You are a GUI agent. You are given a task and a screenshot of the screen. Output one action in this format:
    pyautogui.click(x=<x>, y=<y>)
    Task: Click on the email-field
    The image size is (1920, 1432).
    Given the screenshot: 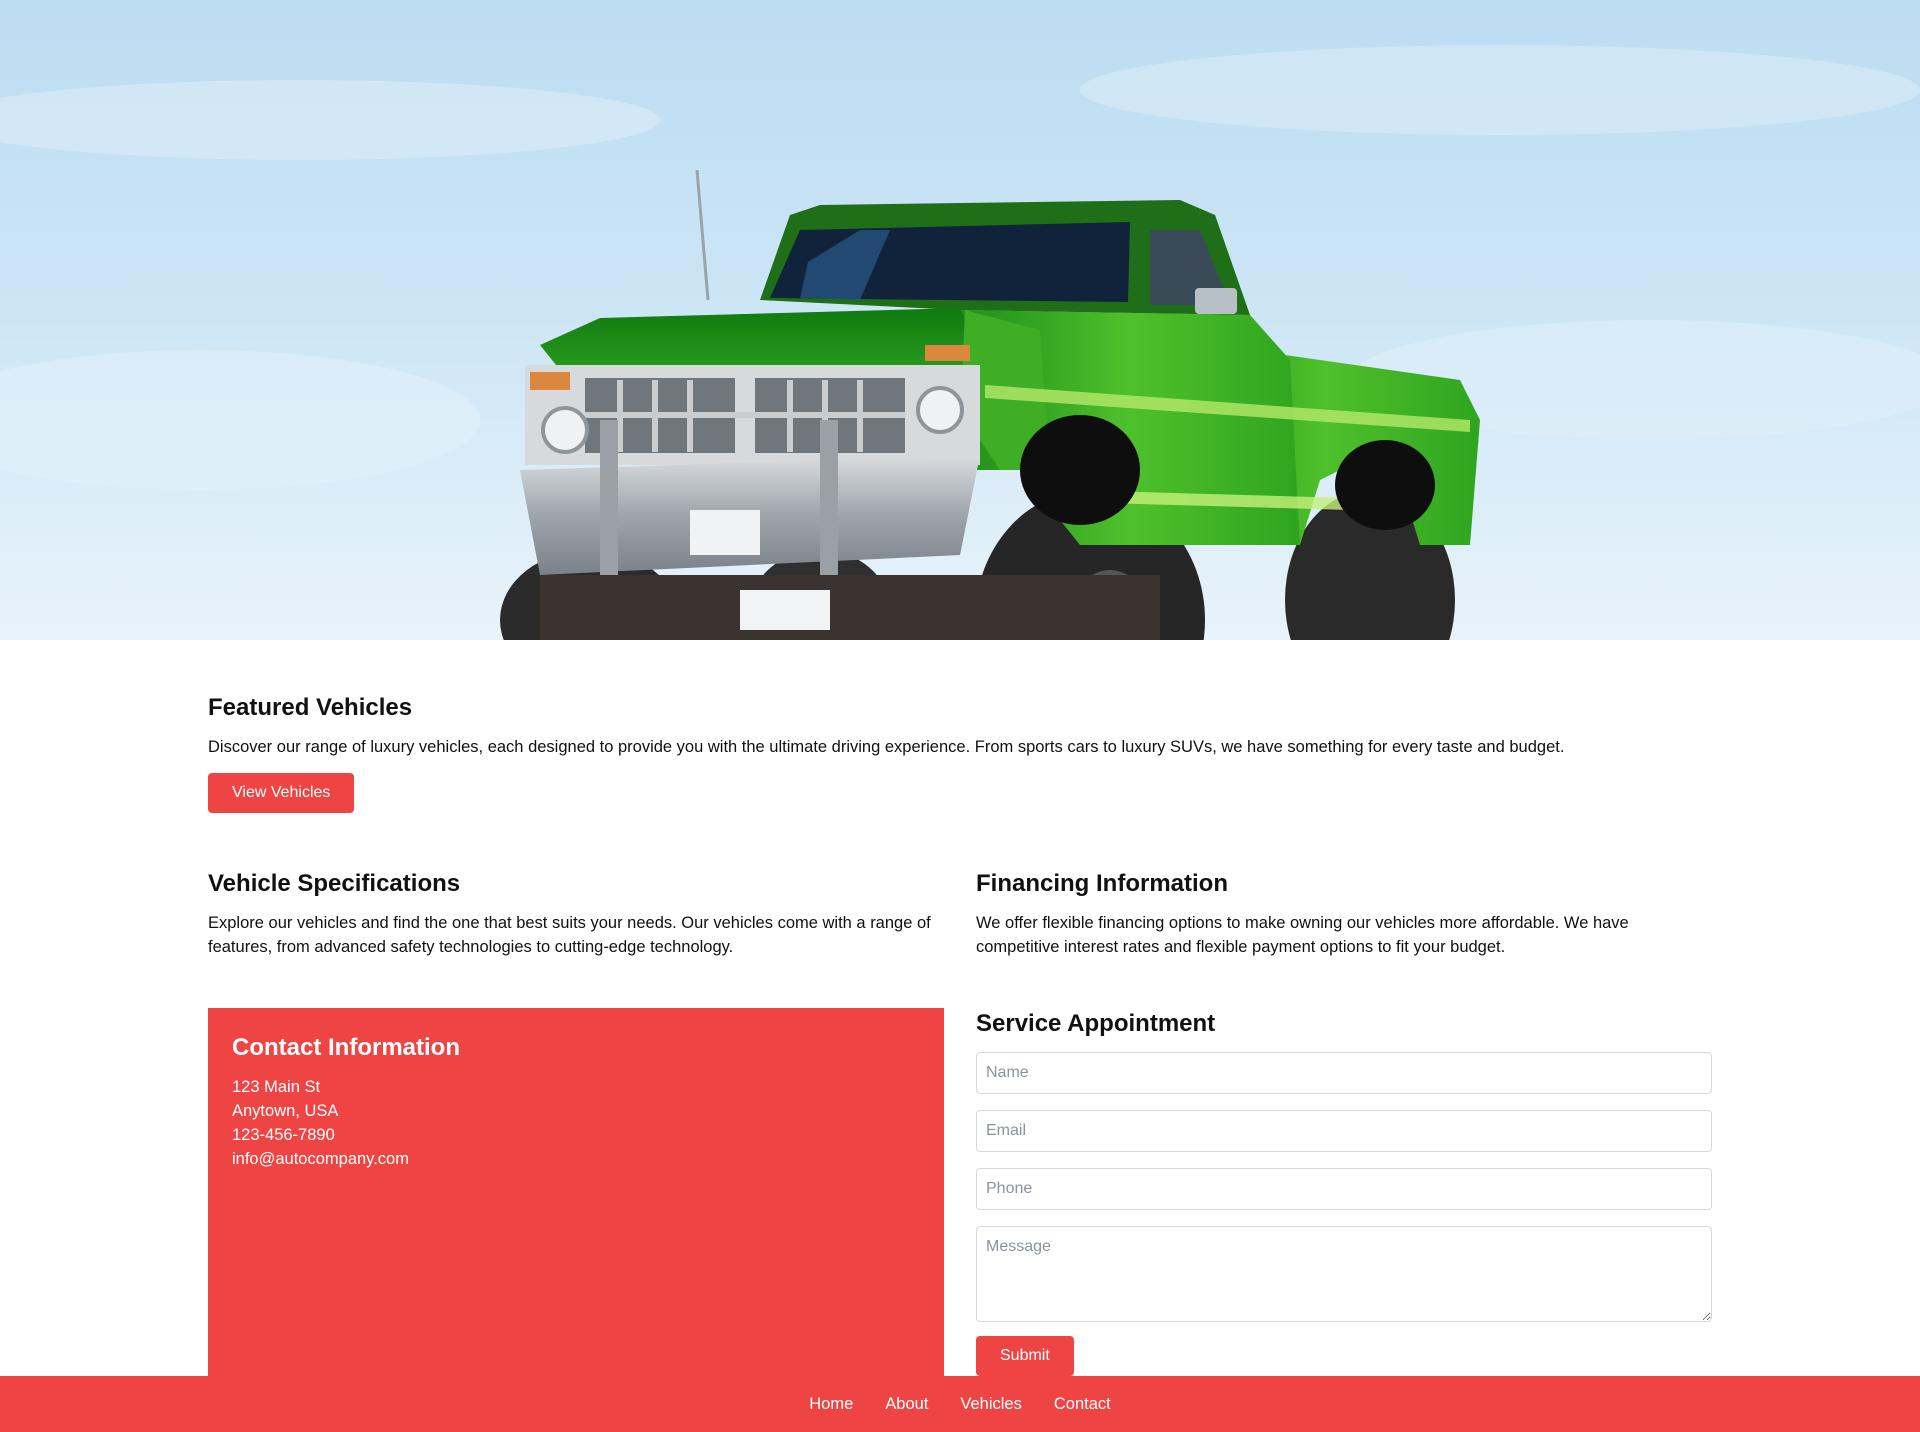 What is the action you would take?
    pyautogui.click(x=1344, y=1131)
    